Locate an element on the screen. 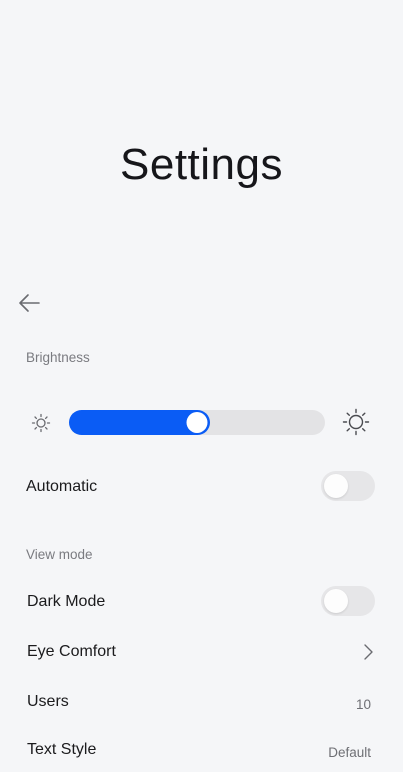 The image size is (403, 772). dark-mode-toggle-thumb is located at coordinates (336, 601).